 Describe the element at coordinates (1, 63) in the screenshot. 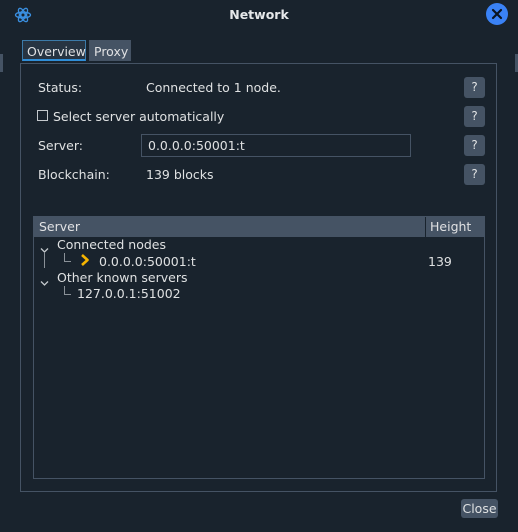

I see `edge-strip-left` at that location.